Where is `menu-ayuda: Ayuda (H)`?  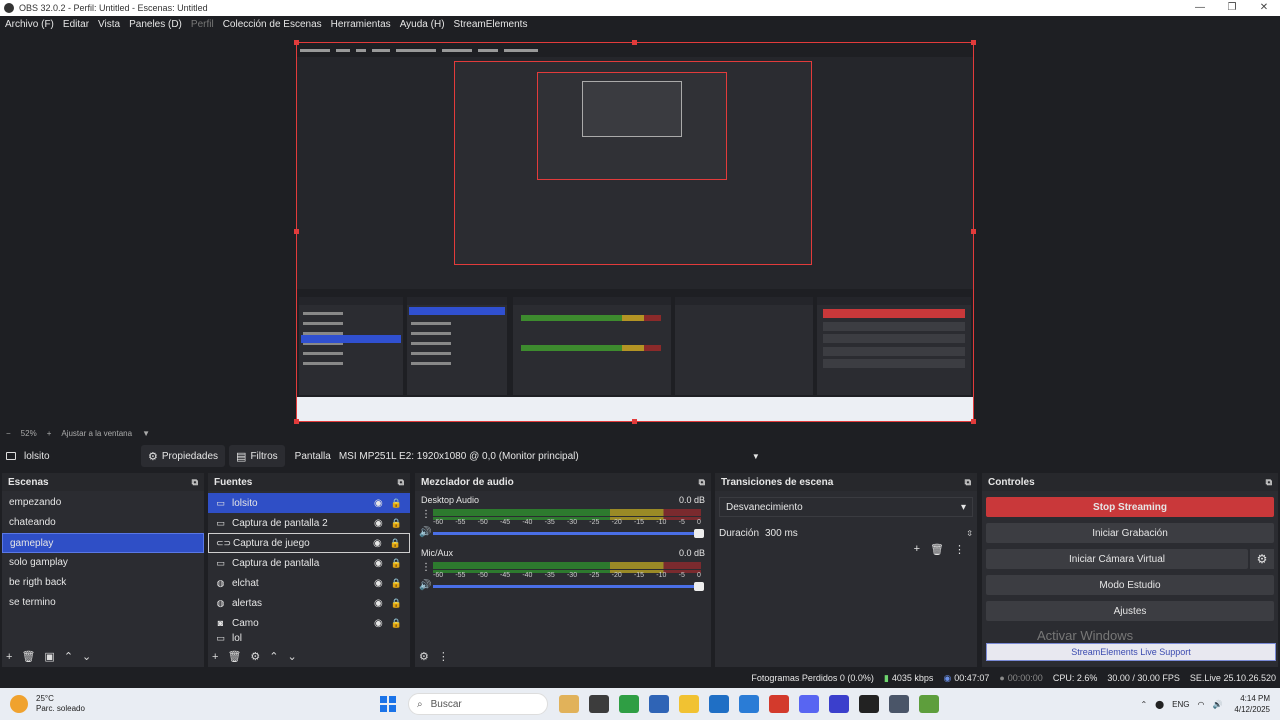 menu-ayuda: Ayuda (H) is located at coordinates (422, 24).